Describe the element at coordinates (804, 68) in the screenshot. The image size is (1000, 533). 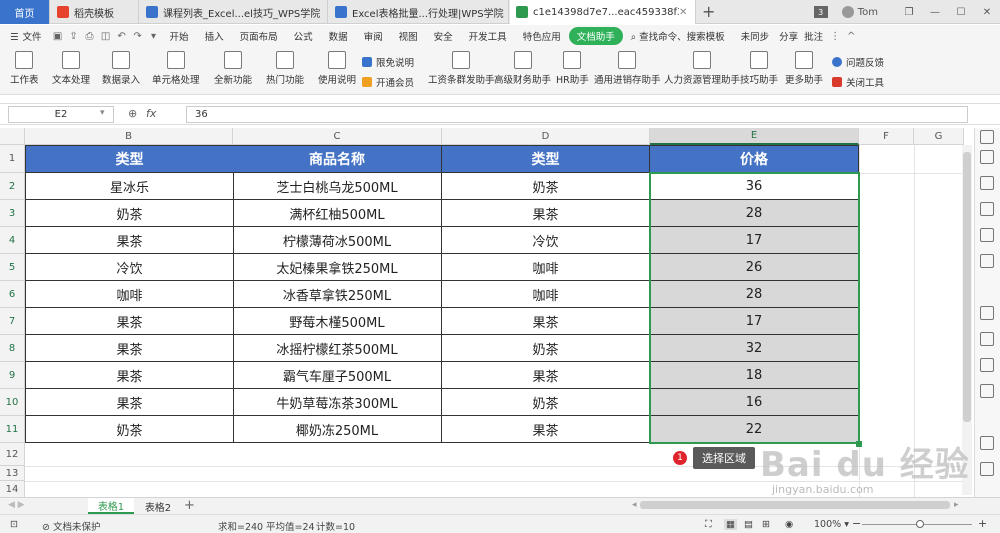
I see `more-assistants-button: 更多助手` at that location.